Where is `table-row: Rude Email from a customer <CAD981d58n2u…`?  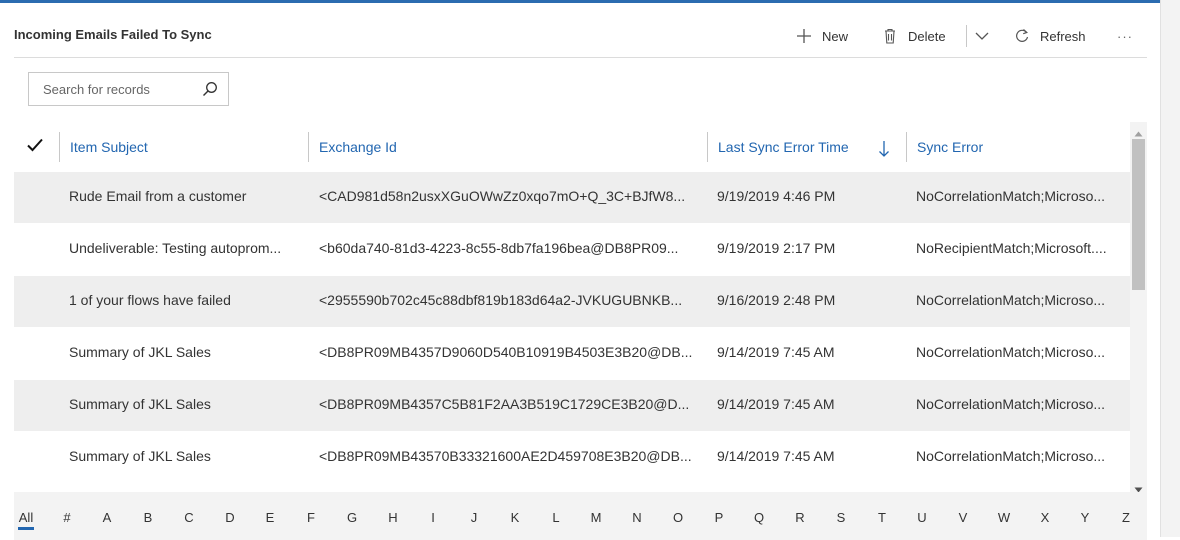 table-row: Rude Email from a customer <CAD981d58n2u… is located at coordinates (572, 198).